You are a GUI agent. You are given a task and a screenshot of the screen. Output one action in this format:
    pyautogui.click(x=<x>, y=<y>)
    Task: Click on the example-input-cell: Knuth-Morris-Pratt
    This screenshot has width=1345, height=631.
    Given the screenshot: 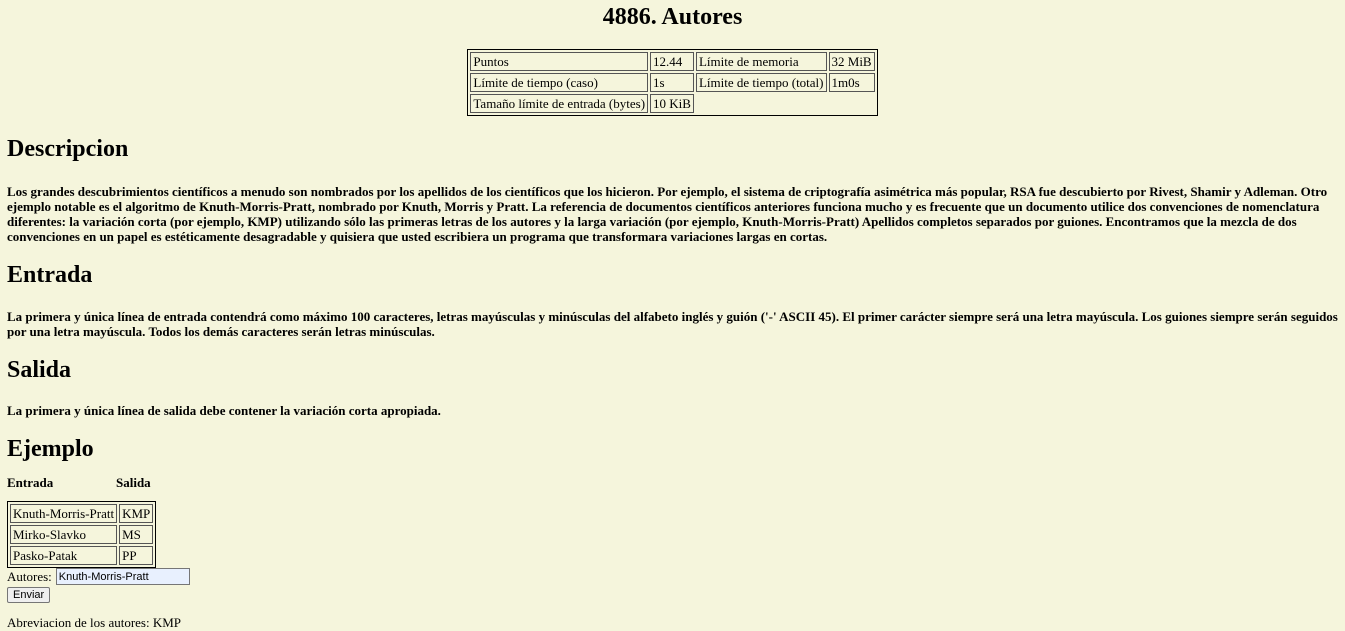 What is the action you would take?
    pyautogui.click(x=64, y=513)
    